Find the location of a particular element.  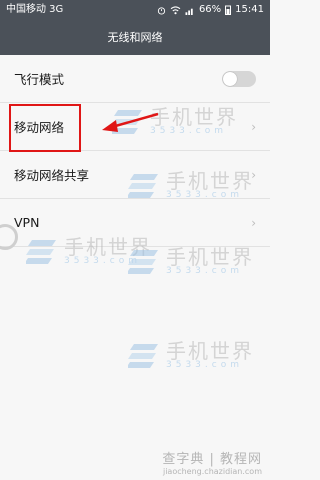

vpn-label: VPN is located at coordinates (27, 222).